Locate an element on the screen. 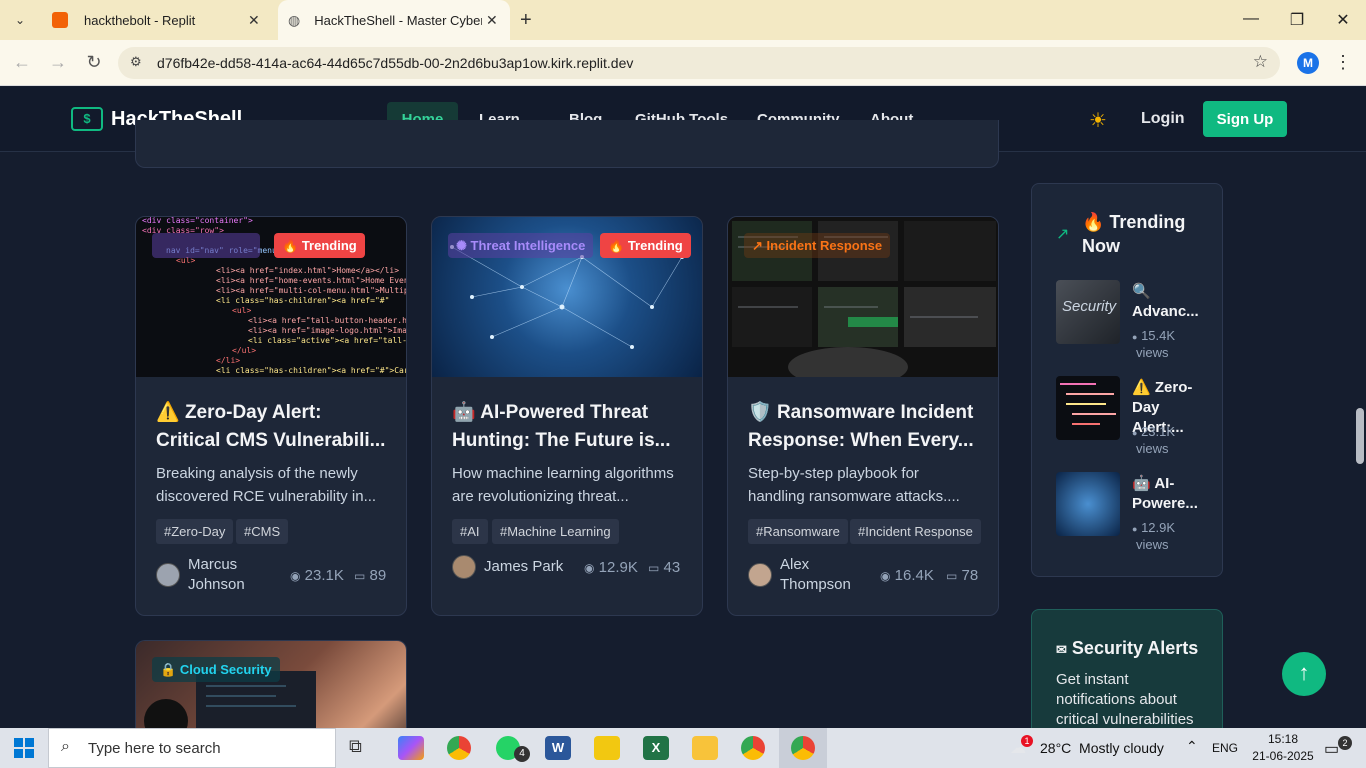 The width and height of the screenshot is (1366, 768). comments-count: ▭ 43 is located at coordinates (664, 567).